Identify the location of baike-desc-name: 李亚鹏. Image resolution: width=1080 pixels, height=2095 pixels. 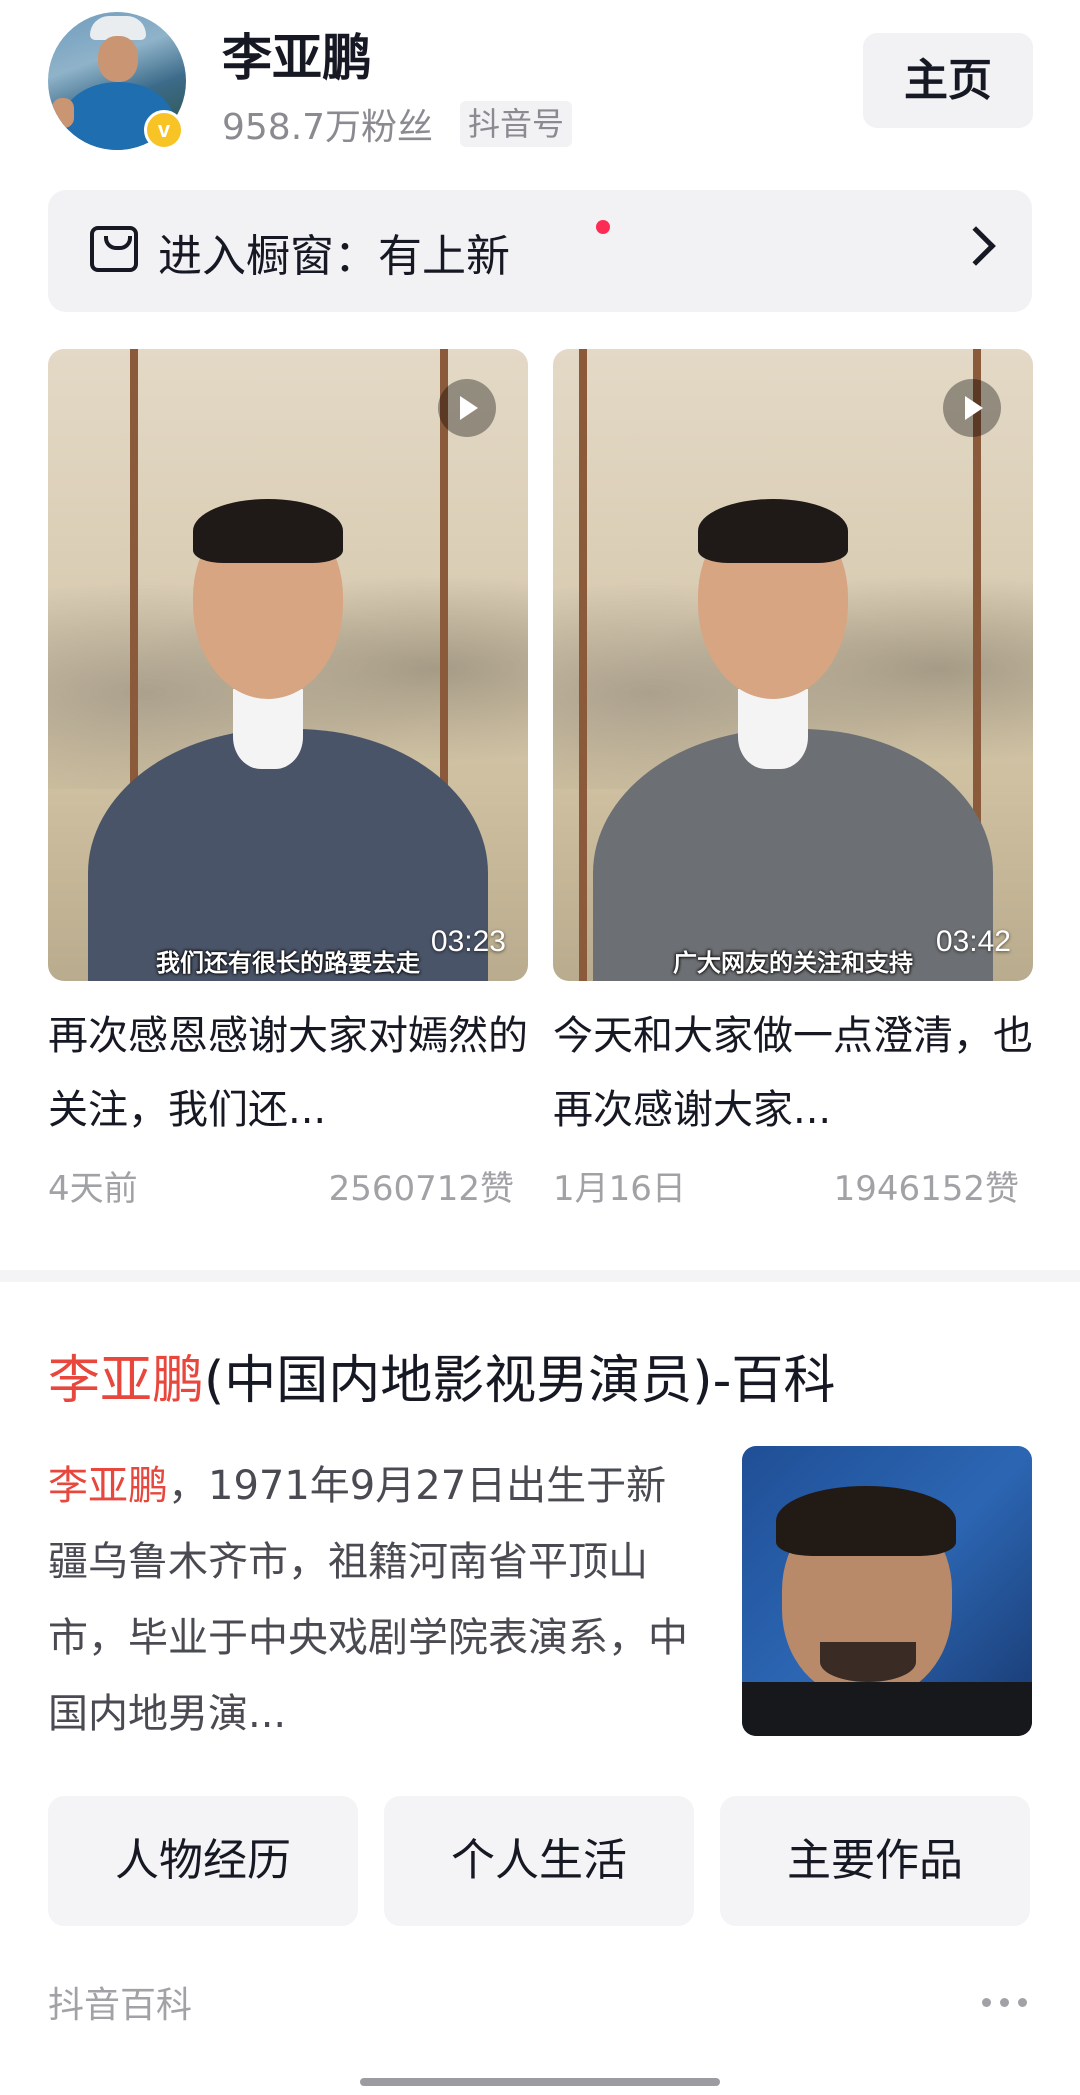
(108, 1486).